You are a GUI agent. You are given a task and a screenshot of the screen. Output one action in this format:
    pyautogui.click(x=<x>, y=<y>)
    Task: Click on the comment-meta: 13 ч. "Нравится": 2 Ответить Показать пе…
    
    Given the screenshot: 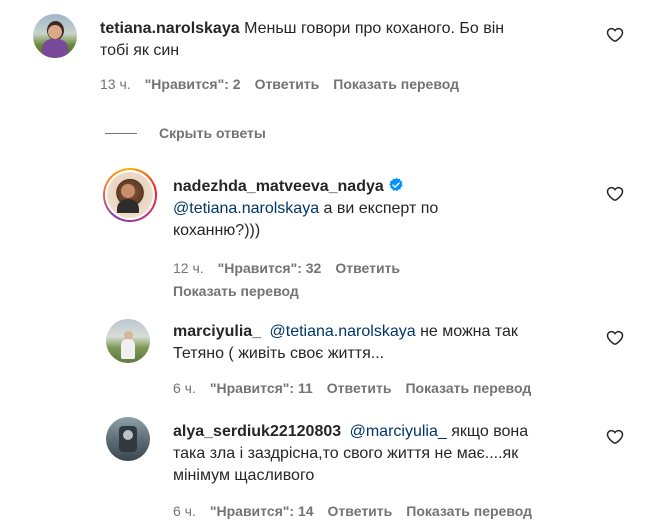 What is the action you would take?
    pyautogui.click(x=279, y=84)
    